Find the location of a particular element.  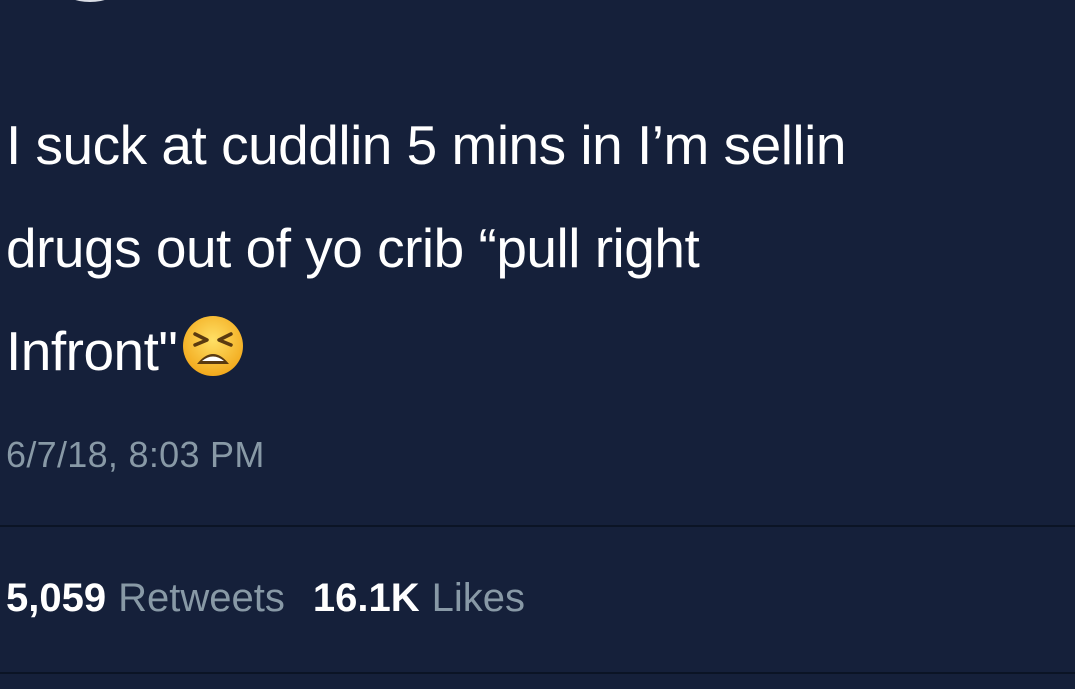

tweet-timestamp: 6/7/18, 8:03 PM is located at coordinates (135, 455).